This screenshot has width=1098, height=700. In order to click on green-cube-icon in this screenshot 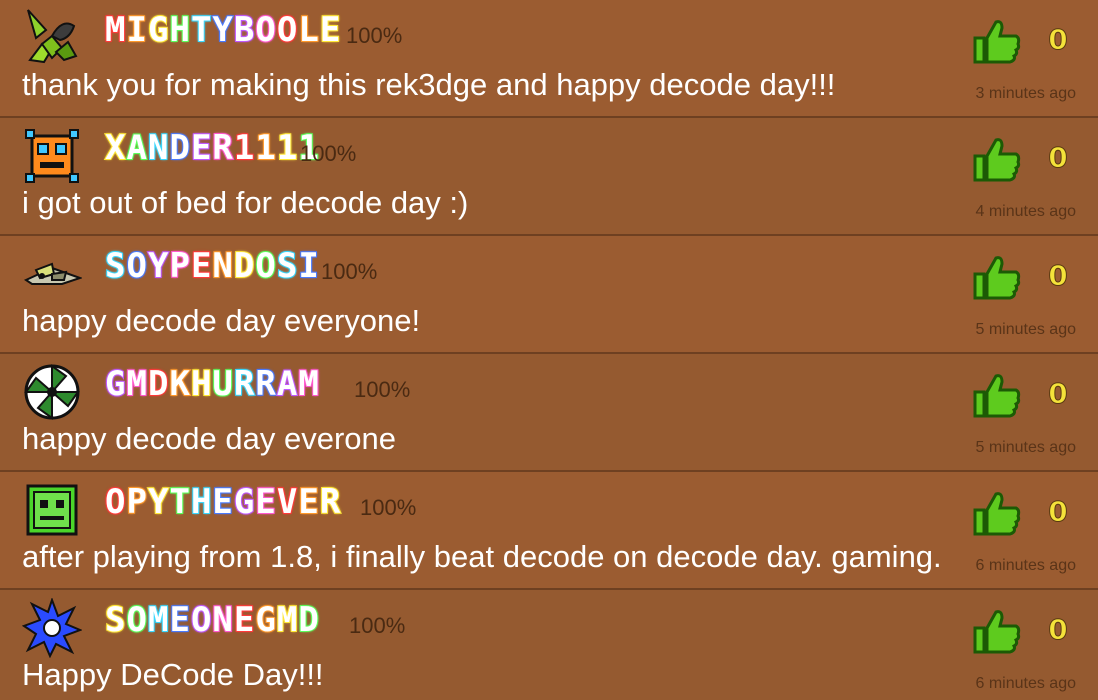, I will do `click(52, 510)`.